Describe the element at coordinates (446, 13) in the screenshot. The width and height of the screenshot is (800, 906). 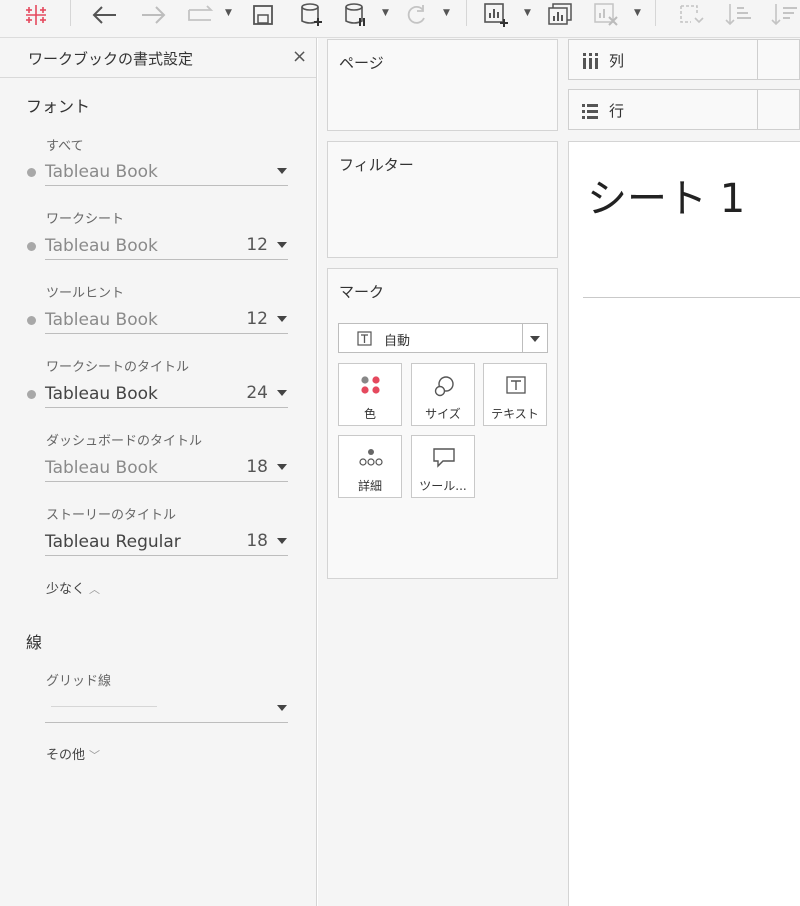
I see `refresh-dropdown-icon: ▼` at that location.